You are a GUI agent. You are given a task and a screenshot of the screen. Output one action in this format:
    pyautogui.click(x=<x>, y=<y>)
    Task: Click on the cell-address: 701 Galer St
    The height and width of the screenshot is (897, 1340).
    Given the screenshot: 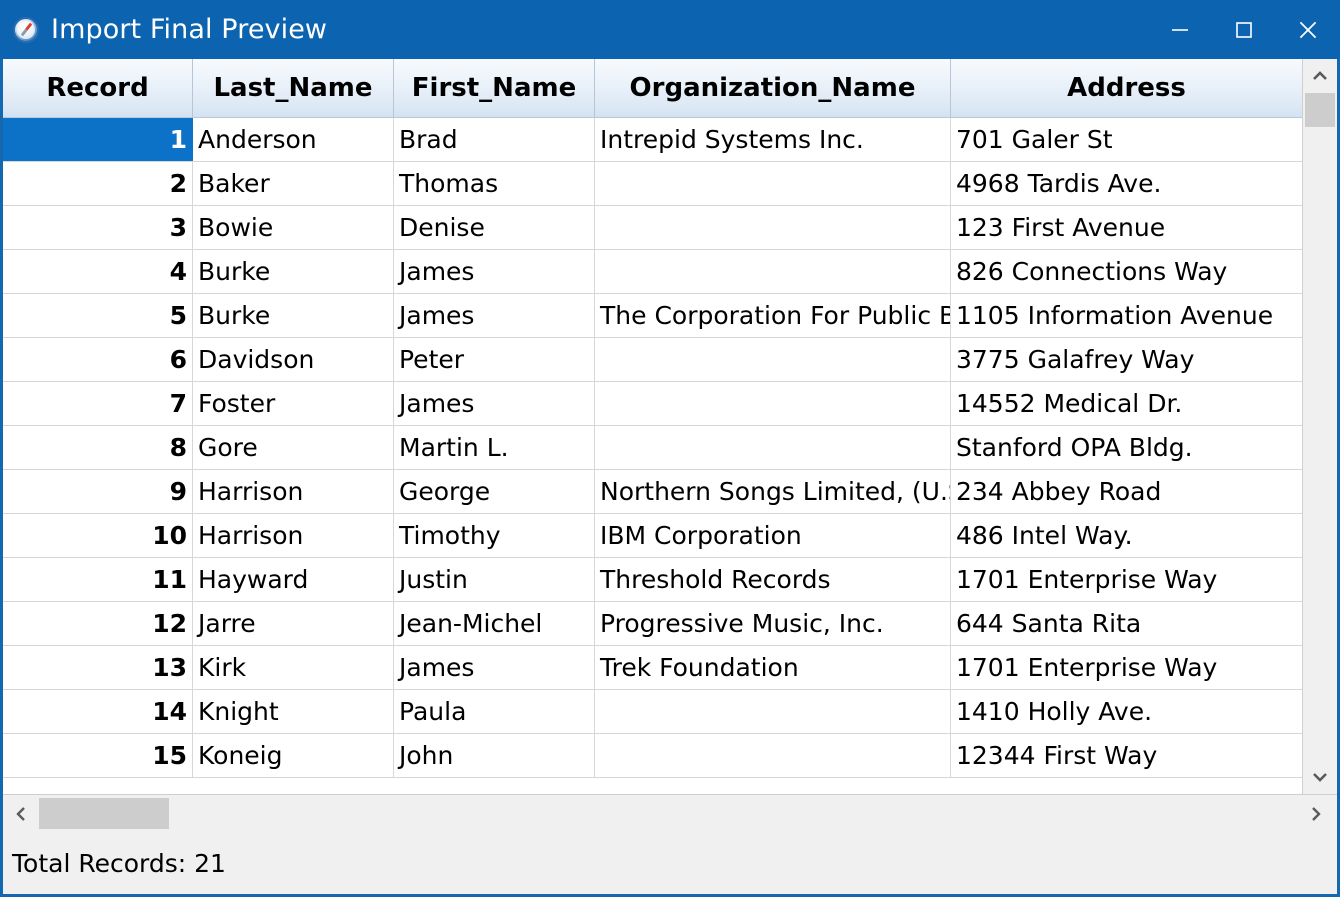 What is the action you would take?
    pyautogui.click(x=1126, y=139)
    